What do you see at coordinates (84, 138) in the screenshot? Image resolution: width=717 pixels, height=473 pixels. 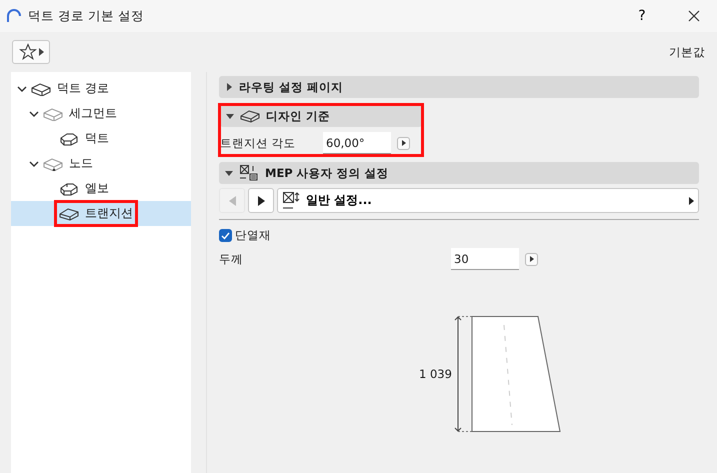 I see `tree-item: 덕트` at bounding box center [84, 138].